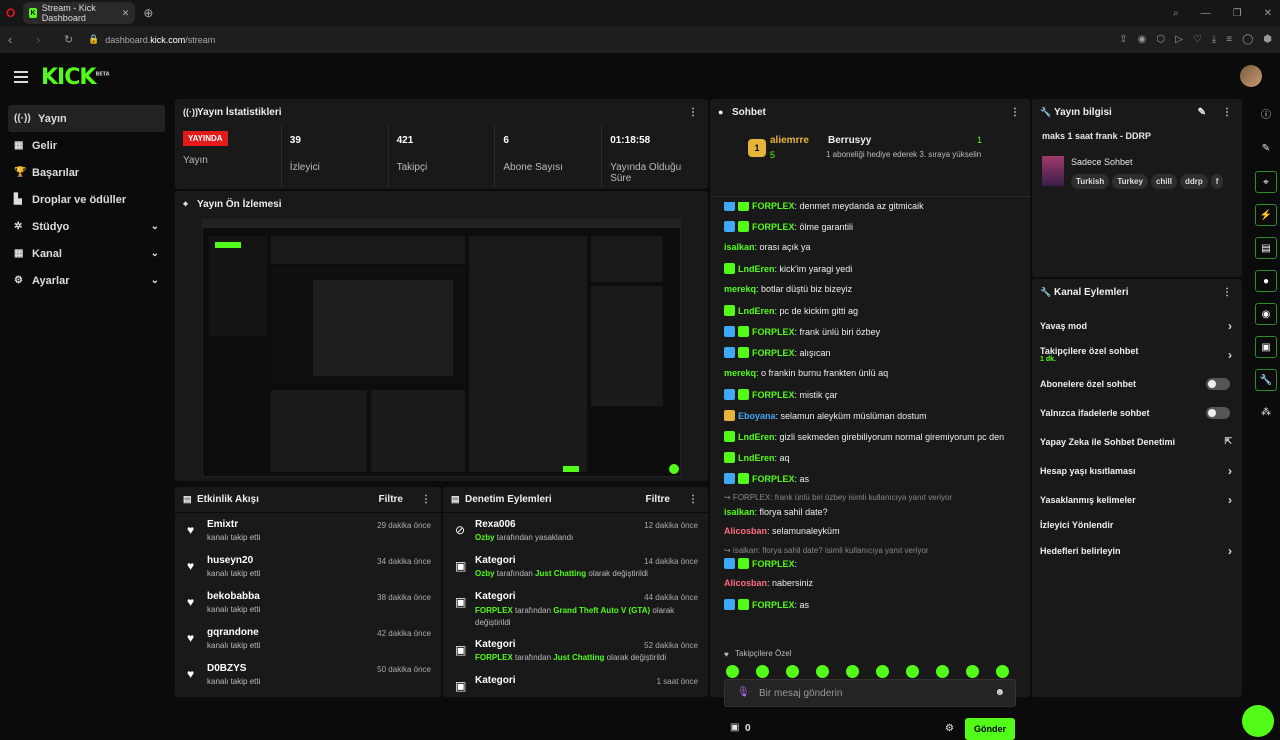 The height and width of the screenshot is (740, 1280). I want to click on user-avatar, so click(1251, 76).